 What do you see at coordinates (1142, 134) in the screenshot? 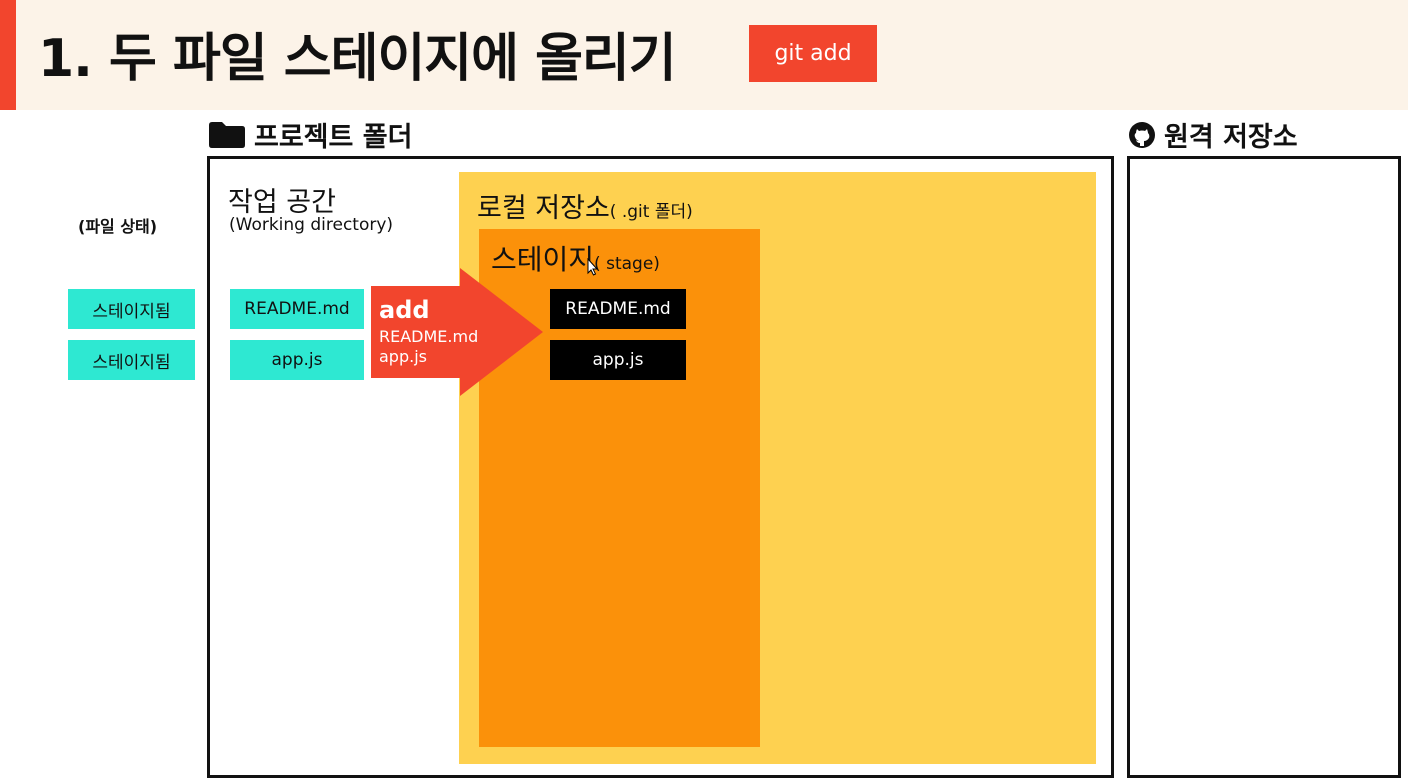
I see `github-icon` at bounding box center [1142, 134].